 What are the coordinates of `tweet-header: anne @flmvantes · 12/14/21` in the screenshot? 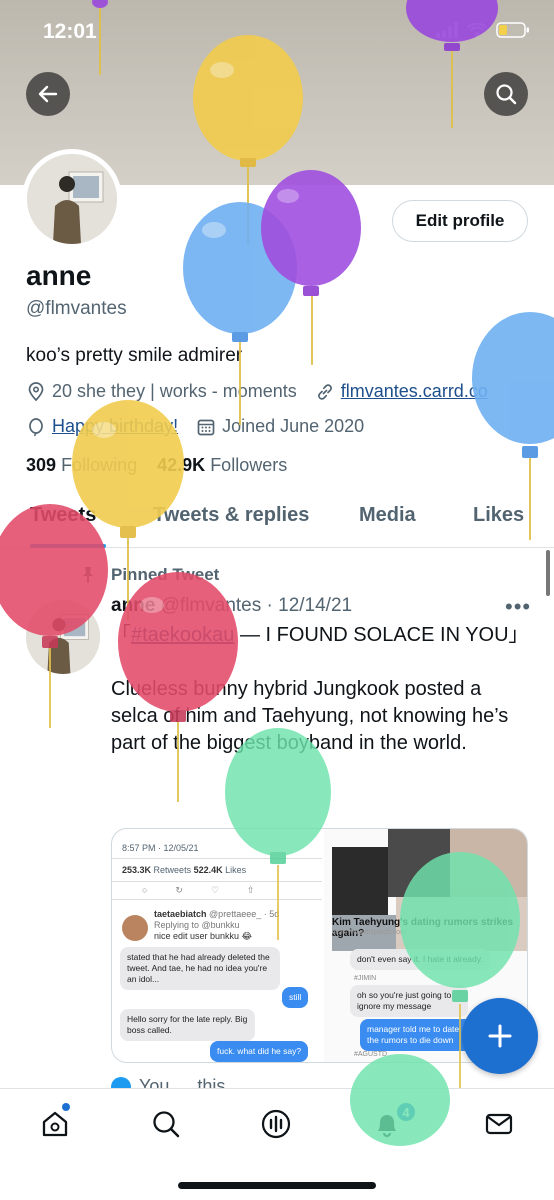 It's located at (231, 606).